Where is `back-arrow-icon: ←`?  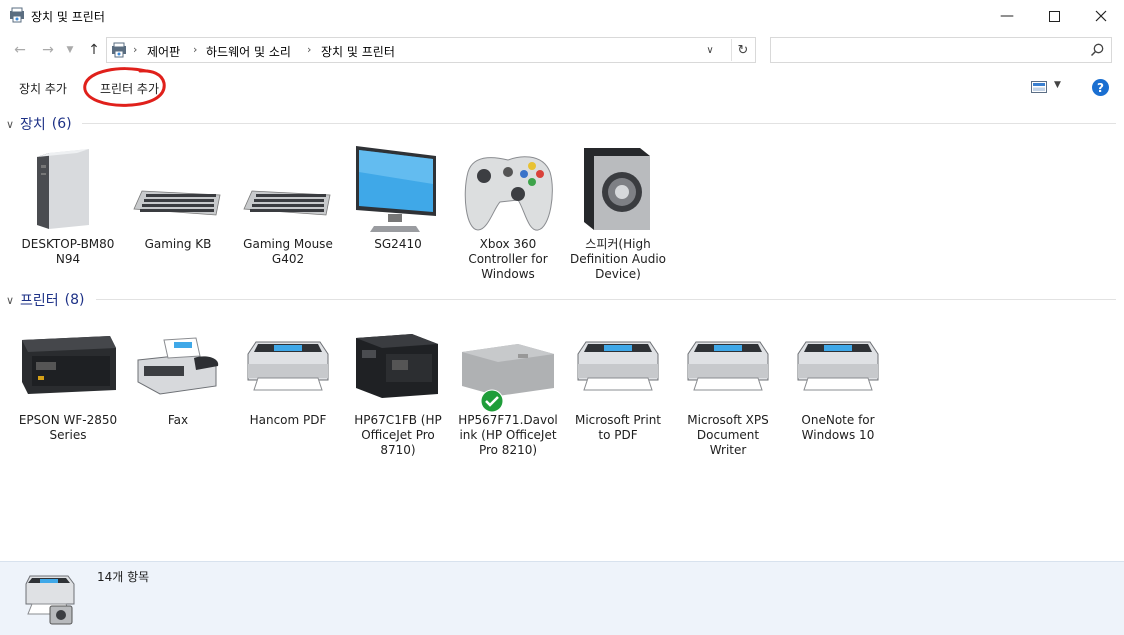
back-arrow-icon: ← is located at coordinates (20, 50).